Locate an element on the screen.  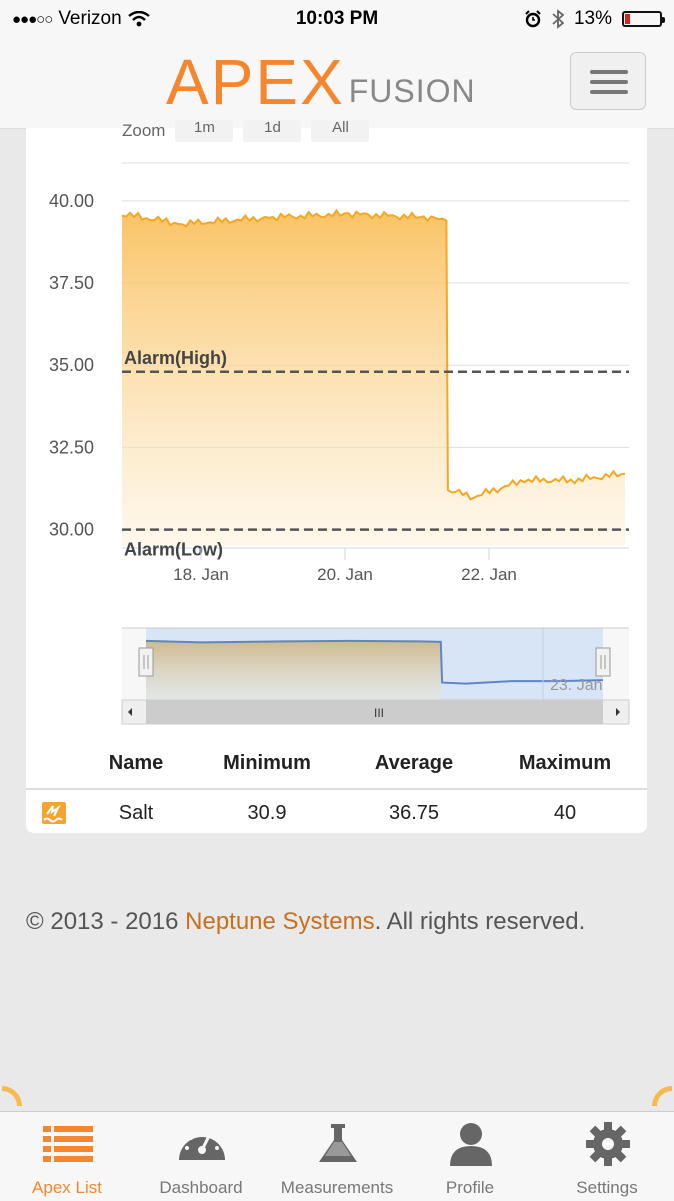
col-average: Average is located at coordinates (414, 763).